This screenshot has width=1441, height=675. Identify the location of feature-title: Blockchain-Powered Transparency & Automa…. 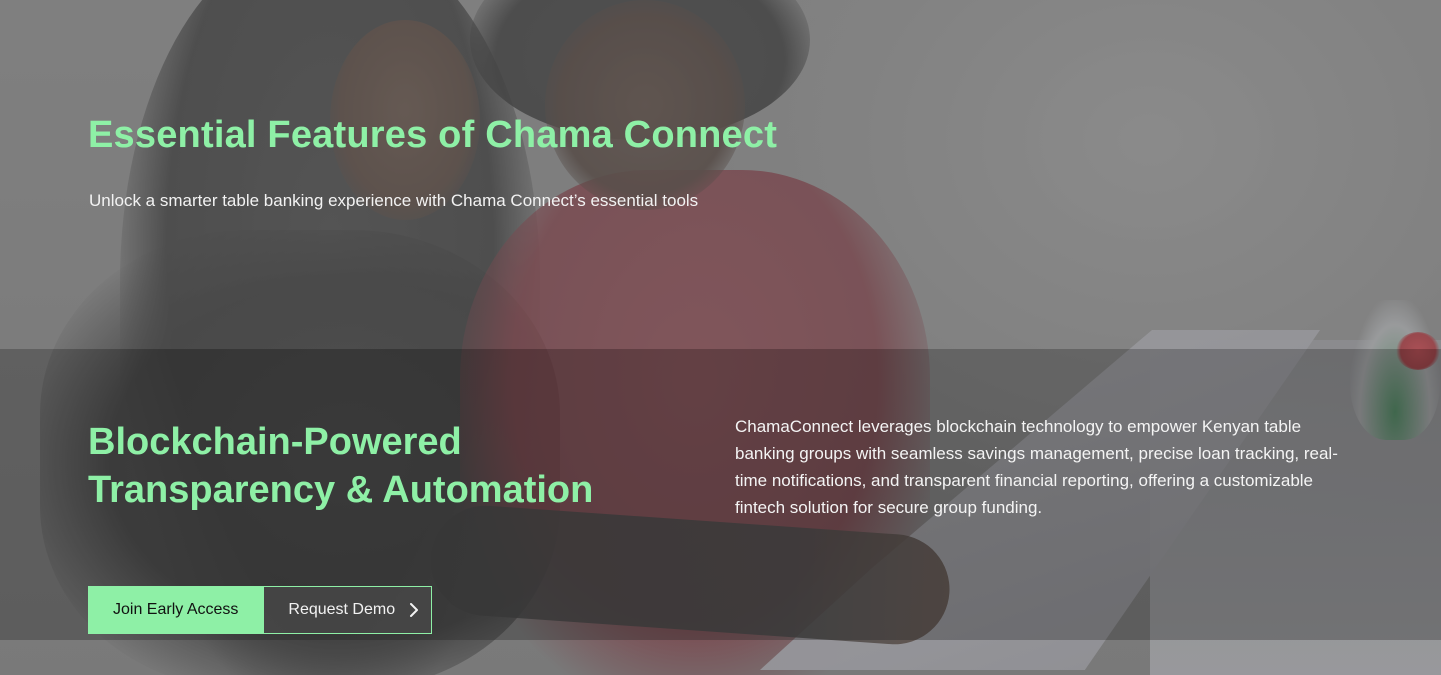
(378, 466).